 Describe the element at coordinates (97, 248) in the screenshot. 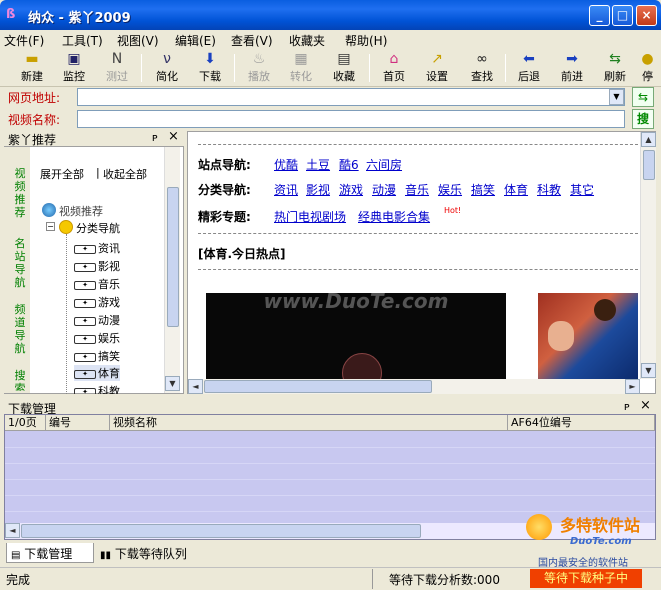

I see `tree-item-news: ✦ 资讯` at that location.